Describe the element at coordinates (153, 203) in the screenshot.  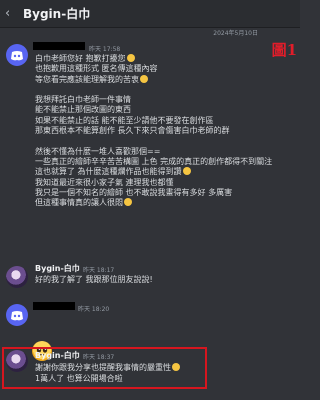
I see `message-line: 但這種事情真的讓人很悶` at that location.